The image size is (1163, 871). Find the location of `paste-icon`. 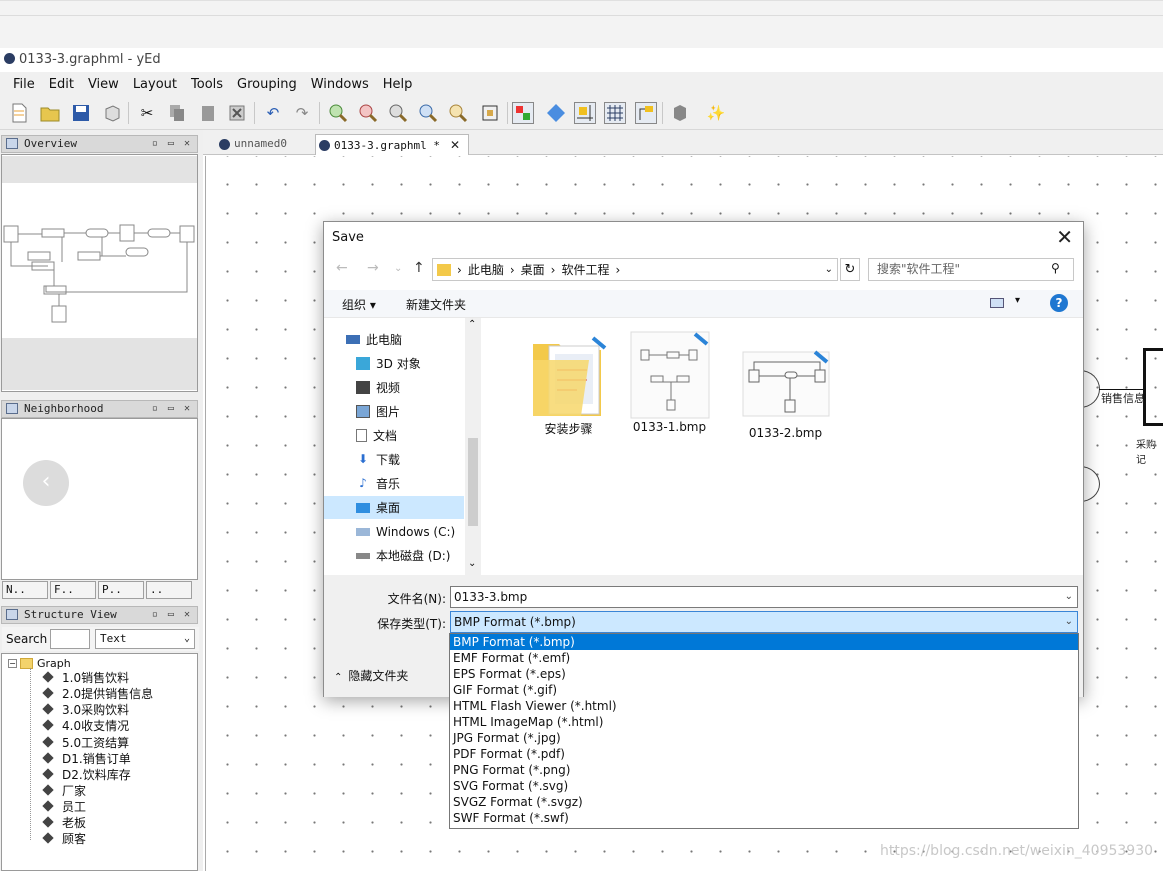

paste-icon is located at coordinates (208, 113).